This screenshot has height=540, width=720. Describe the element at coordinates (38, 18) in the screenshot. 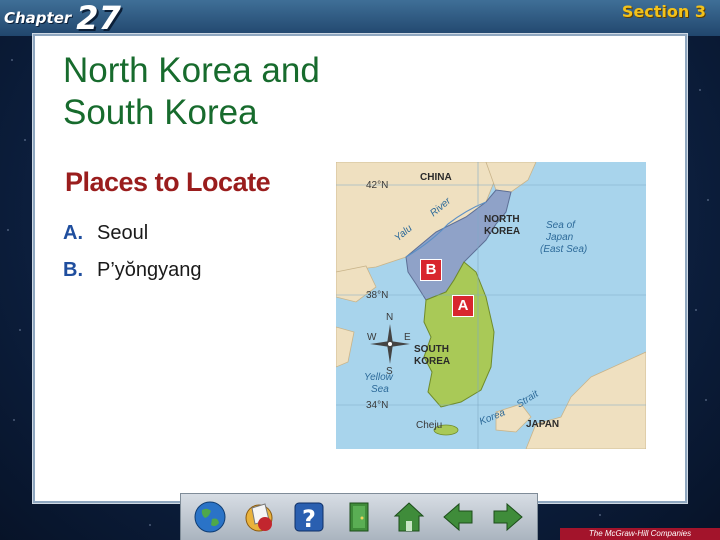

I see `chapter-label: Chapter` at that location.